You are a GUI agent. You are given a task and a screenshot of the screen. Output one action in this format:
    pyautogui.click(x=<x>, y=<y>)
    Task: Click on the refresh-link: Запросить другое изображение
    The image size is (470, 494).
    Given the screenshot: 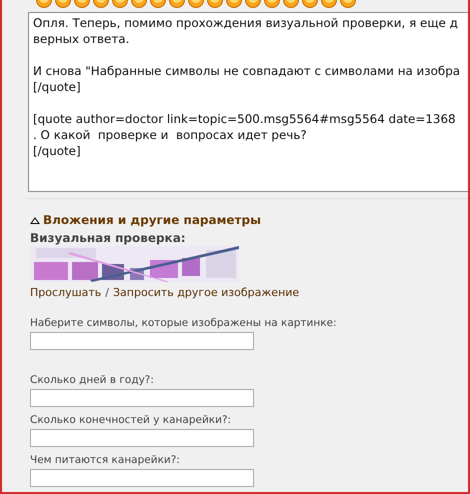 What is the action you would take?
    pyautogui.click(x=206, y=292)
    